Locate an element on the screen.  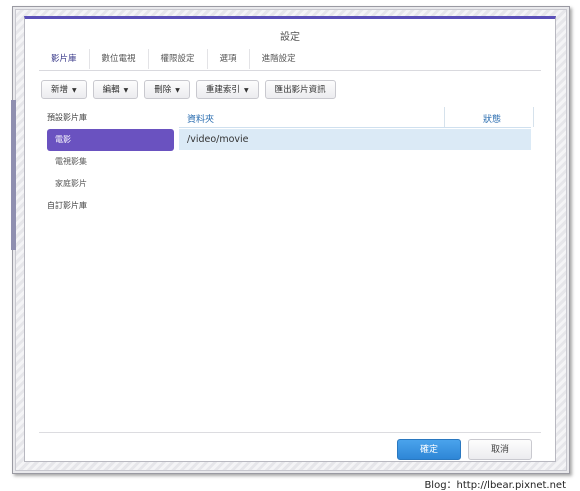
library-sidebar: 預設影片庫 電影 電視影集 家庭影片 自訂影片庫 is located at coordinates (108, 162).